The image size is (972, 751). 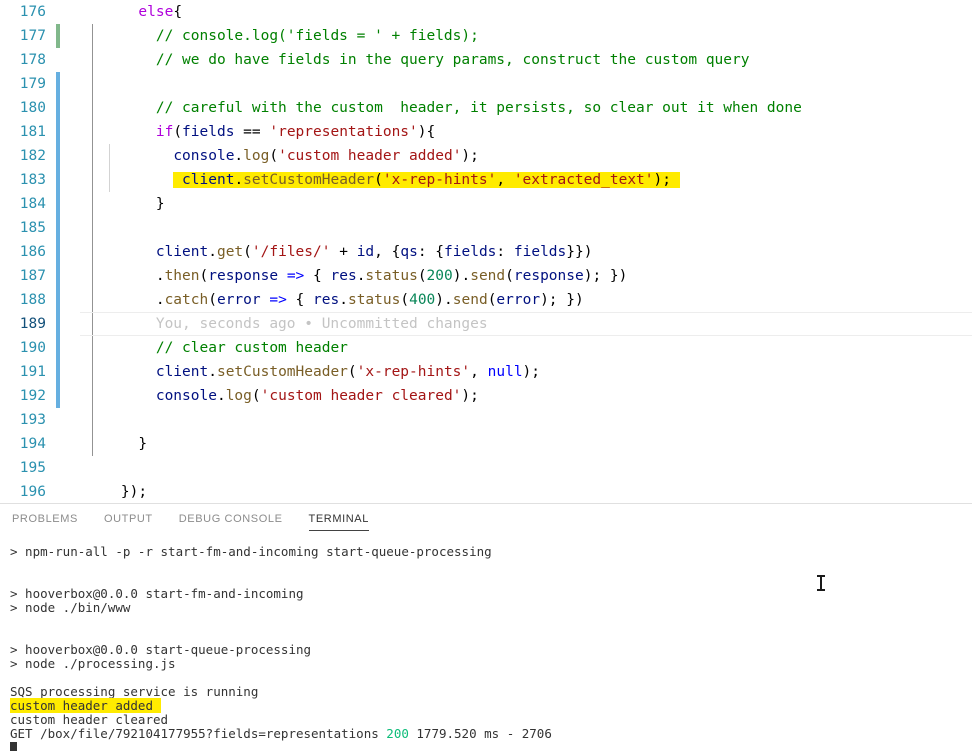 I want to click on code-text: You, seconds ago • Uncommitted changes, so click(x=287, y=324).